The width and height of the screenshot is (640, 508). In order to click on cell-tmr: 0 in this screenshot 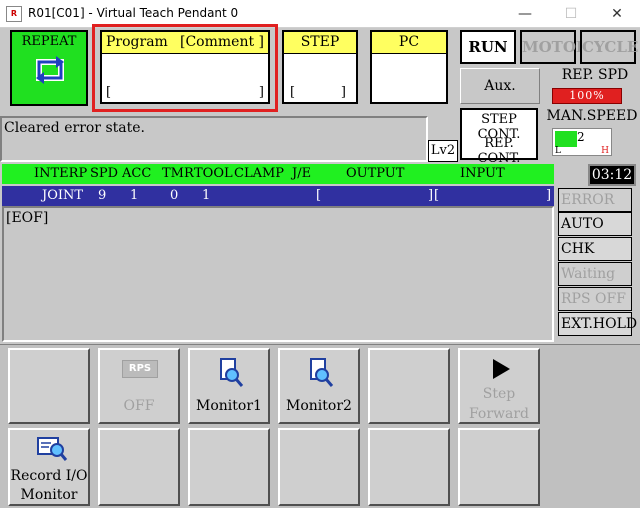, I will do `click(174, 195)`.